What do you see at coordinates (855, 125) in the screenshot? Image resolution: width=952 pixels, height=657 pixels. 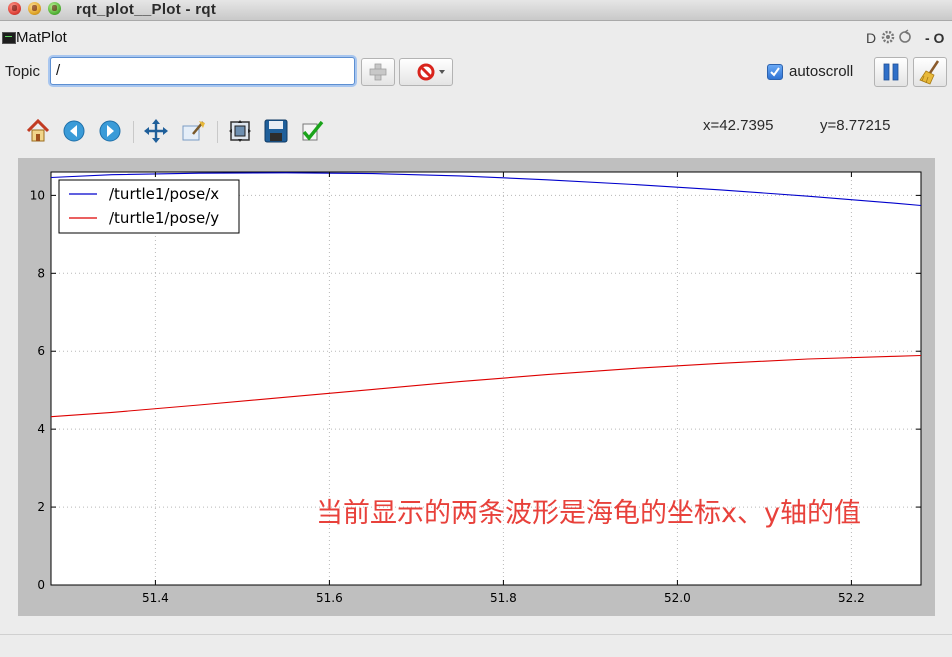 I see `cursor-y-readout: y=8.77215` at bounding box center [855, 125].